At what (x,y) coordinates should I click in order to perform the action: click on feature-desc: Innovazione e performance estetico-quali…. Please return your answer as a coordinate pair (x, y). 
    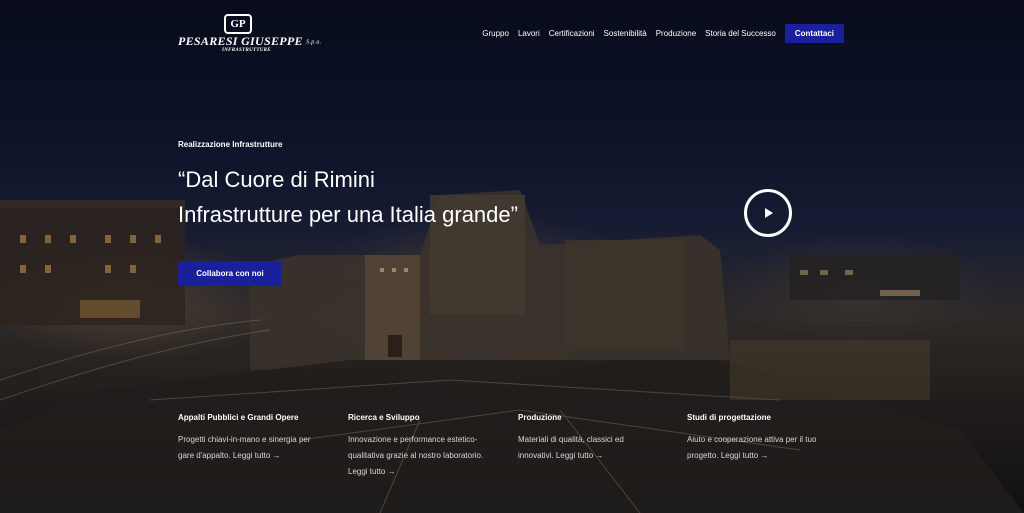
    Looking at the image, I should click on (418, 456).